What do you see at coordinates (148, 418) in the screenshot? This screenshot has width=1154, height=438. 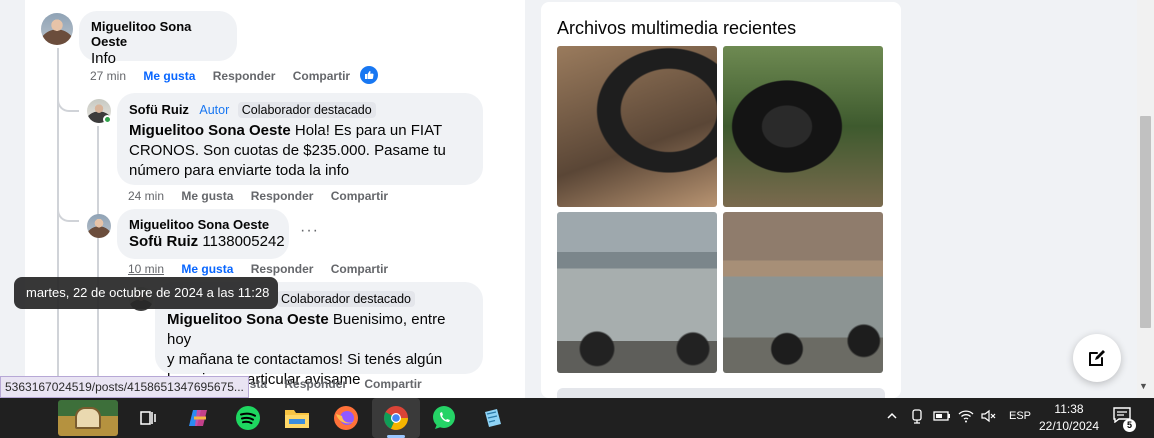 I see `task-view-icon` at bounding box center [148, 418].